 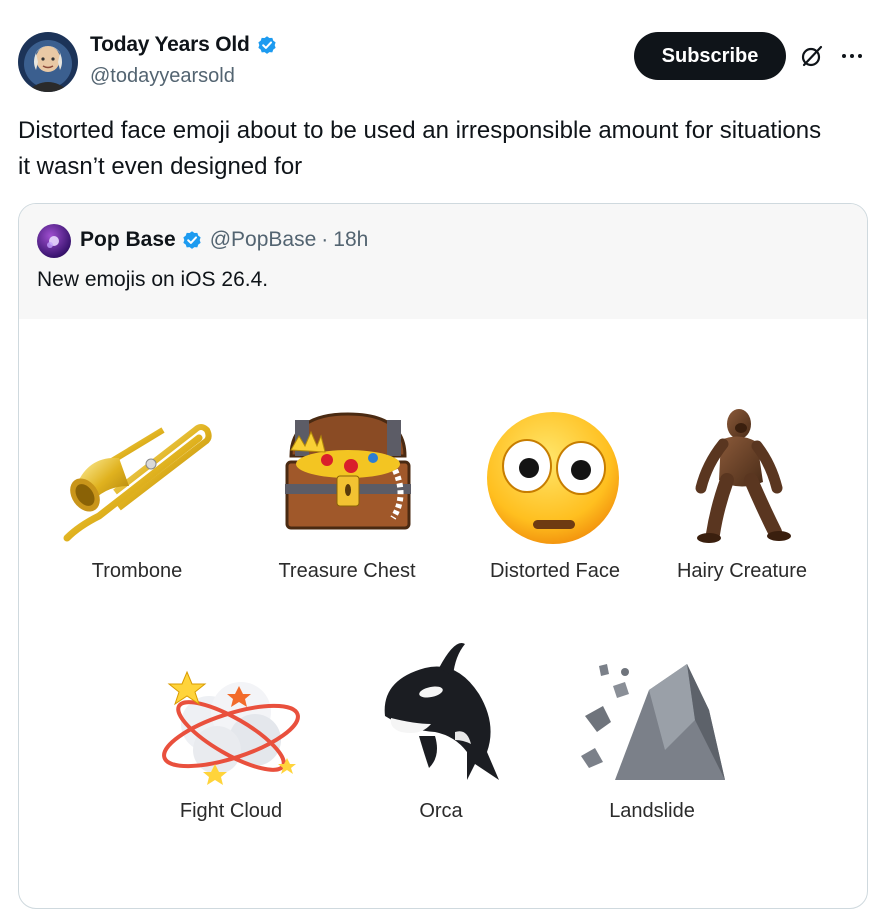 What do you see at coordinates (54, 241) in the screenshot?
I see `quote-avatar` at bounding box center [54, 241].